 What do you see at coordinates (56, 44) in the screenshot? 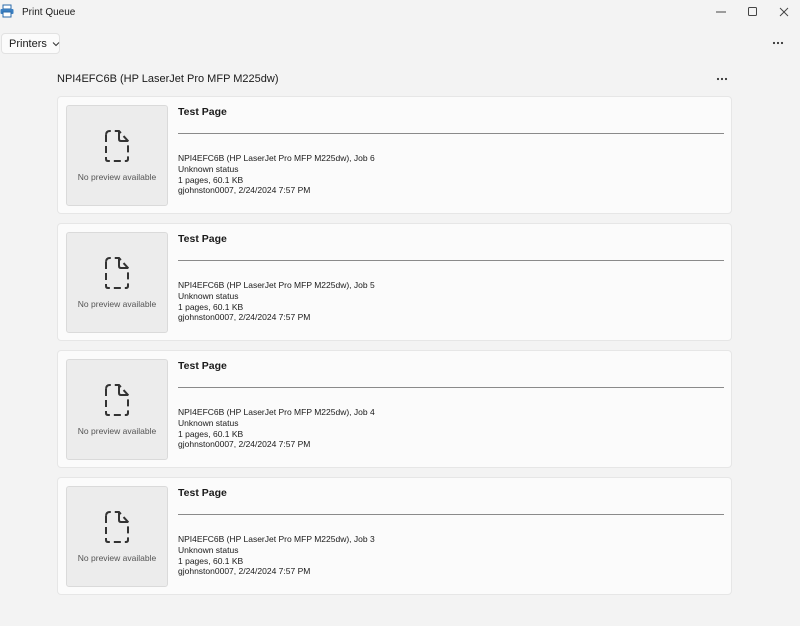
I see `chevron-down-icon` at bounding box center [56, 44].